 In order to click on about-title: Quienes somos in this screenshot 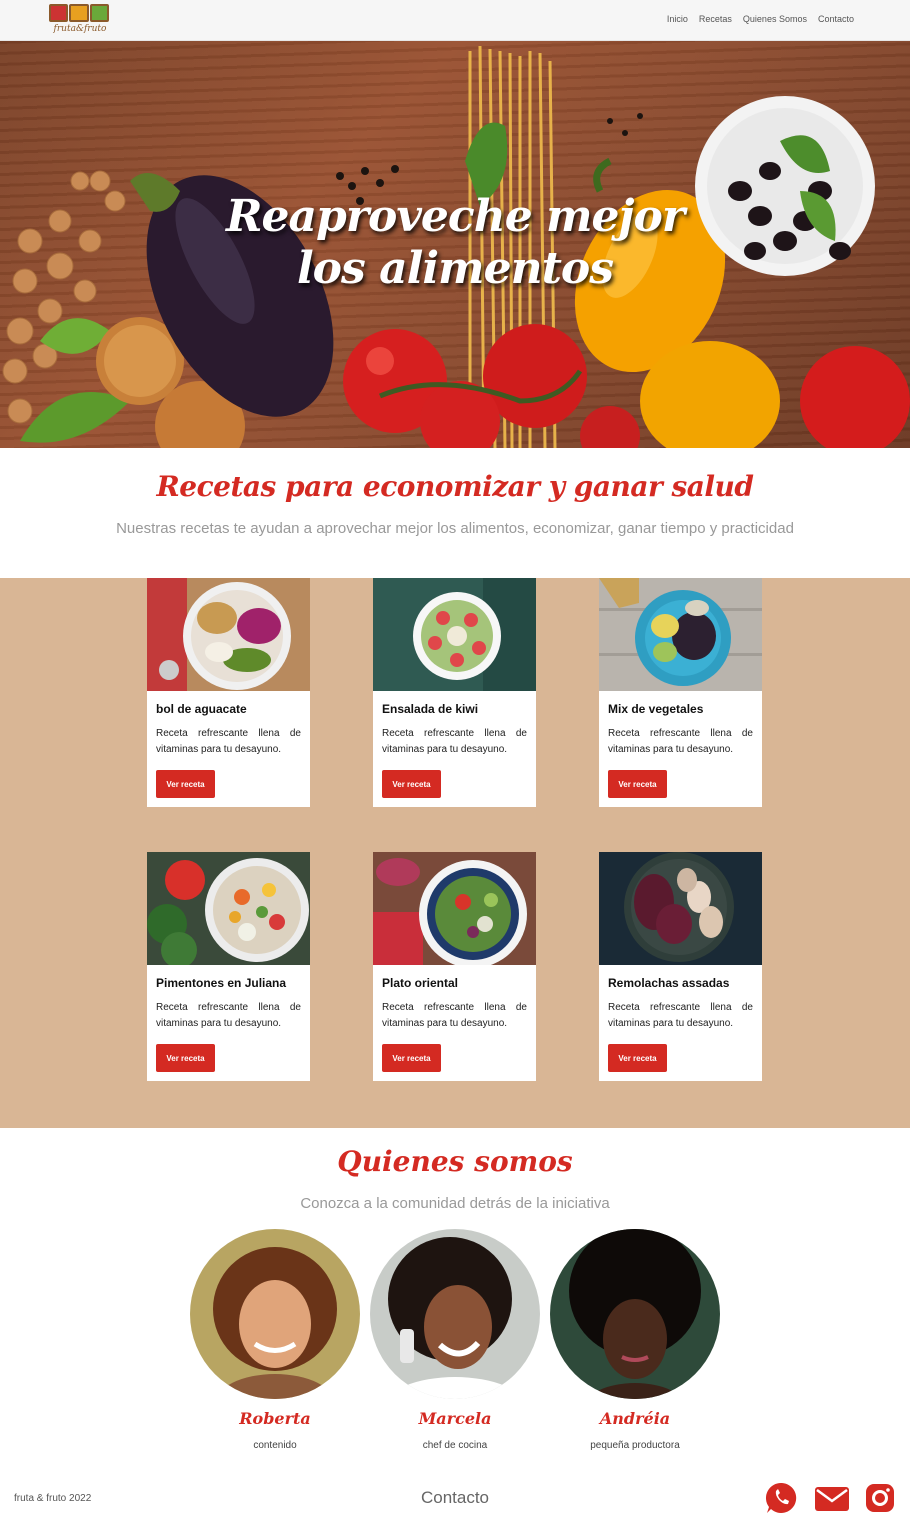, I will do `click(455, 1161)`.